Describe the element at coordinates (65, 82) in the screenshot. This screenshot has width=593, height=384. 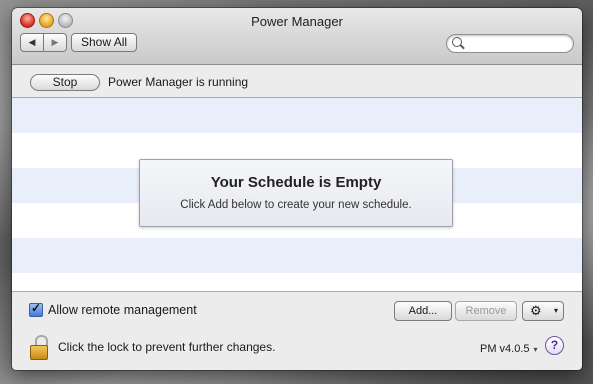
I see `stop-button: Stop` at that location.